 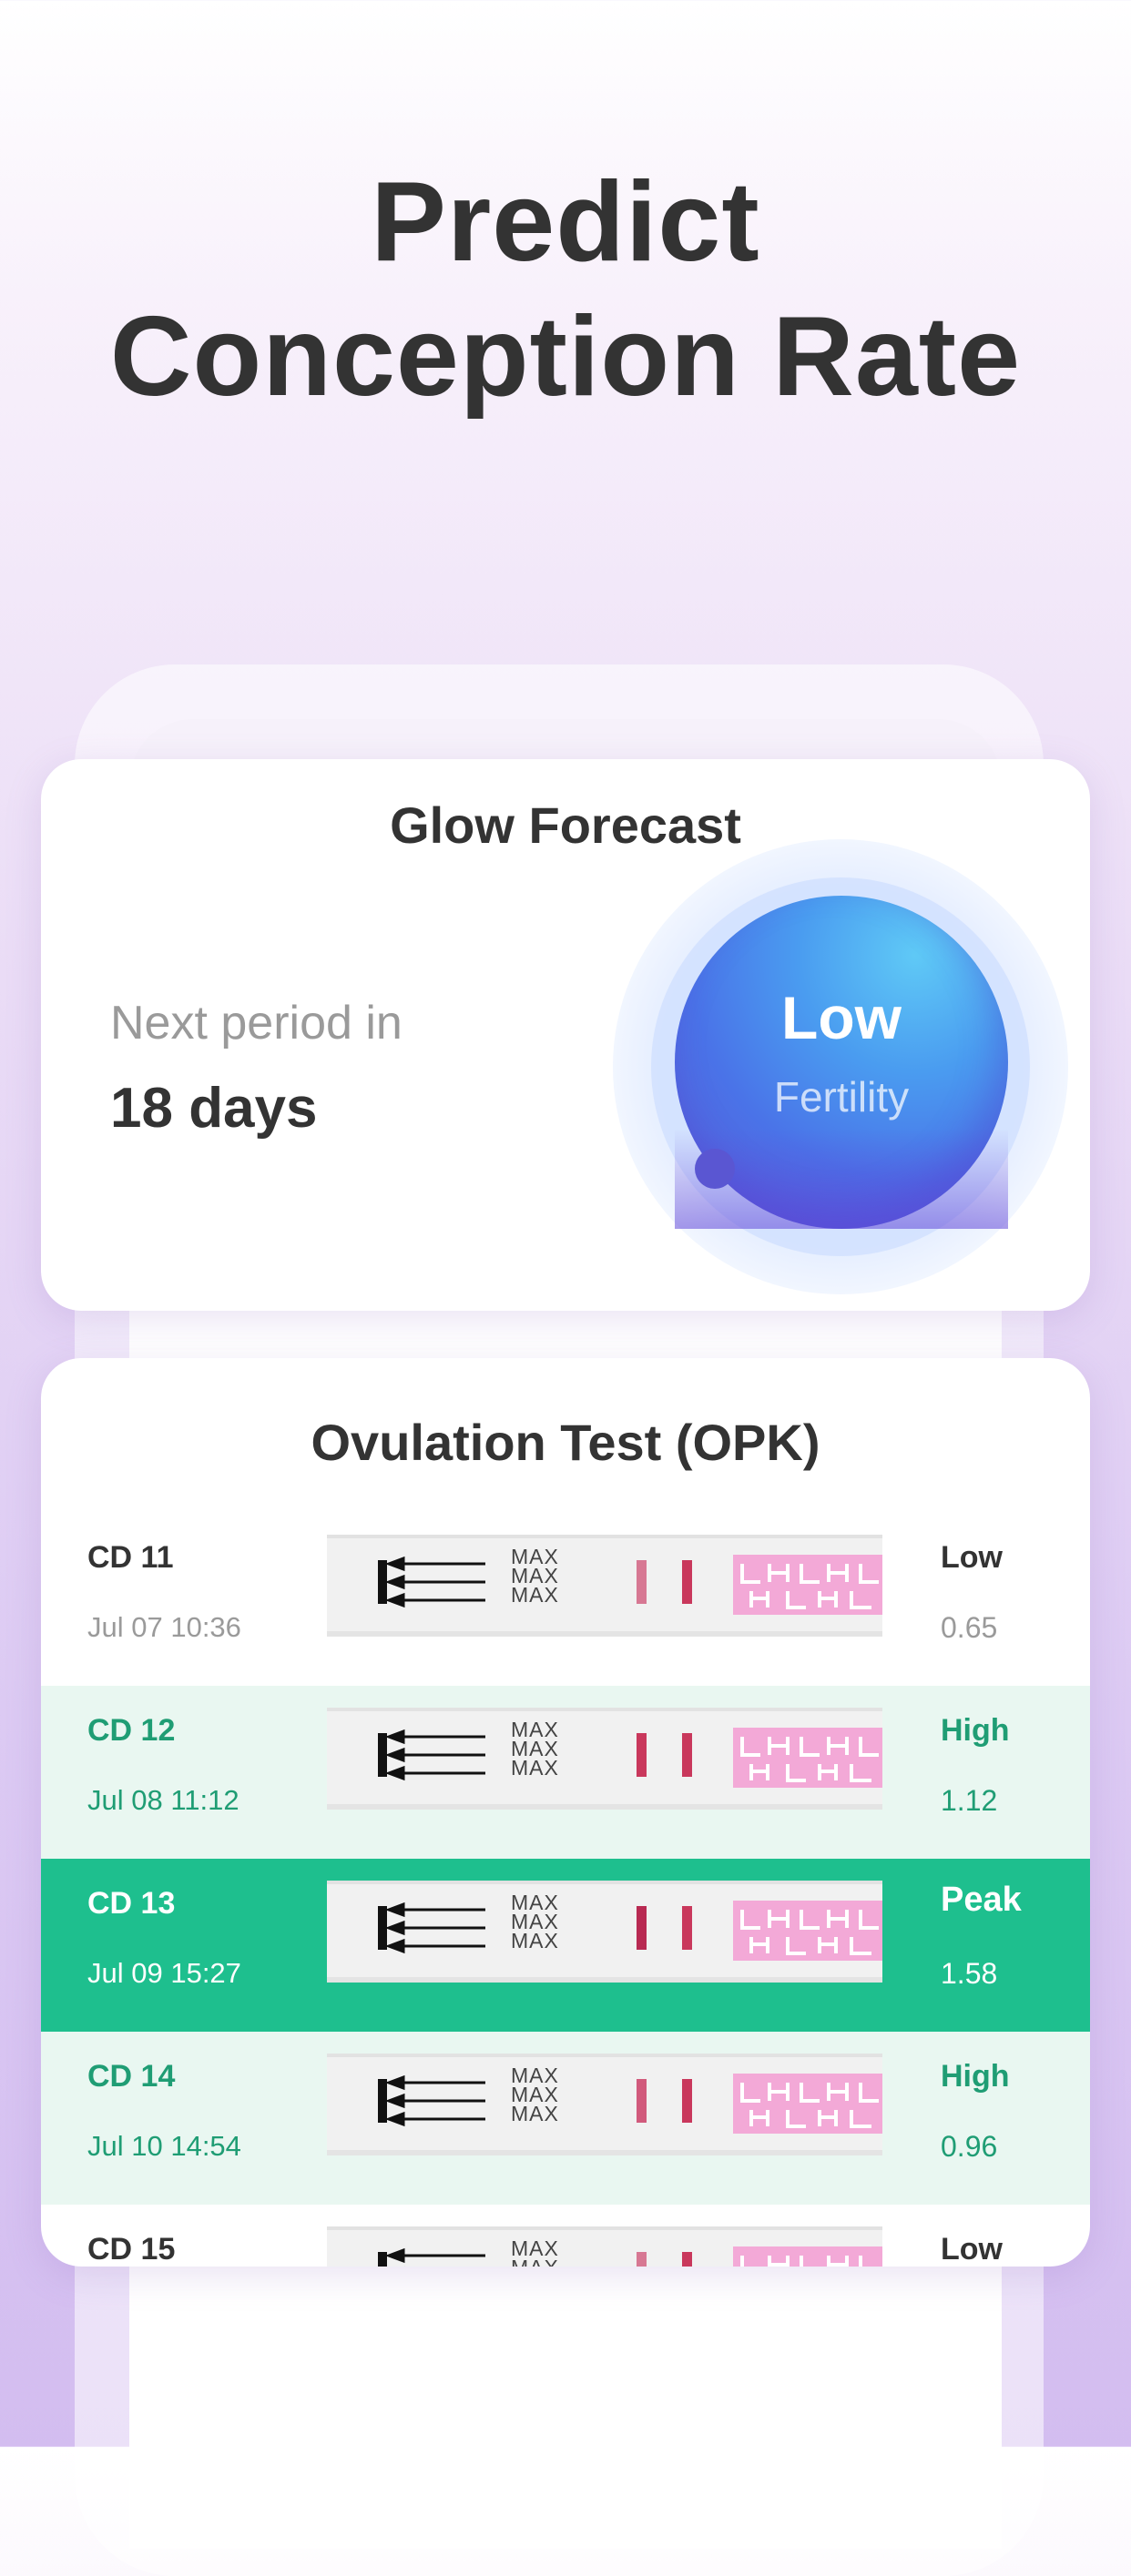 I want to click on opk-row-cd11: CD 11 Jul 07 10:36 MAX MAX MAX Low 0.65, so click(x=566, y=1599).